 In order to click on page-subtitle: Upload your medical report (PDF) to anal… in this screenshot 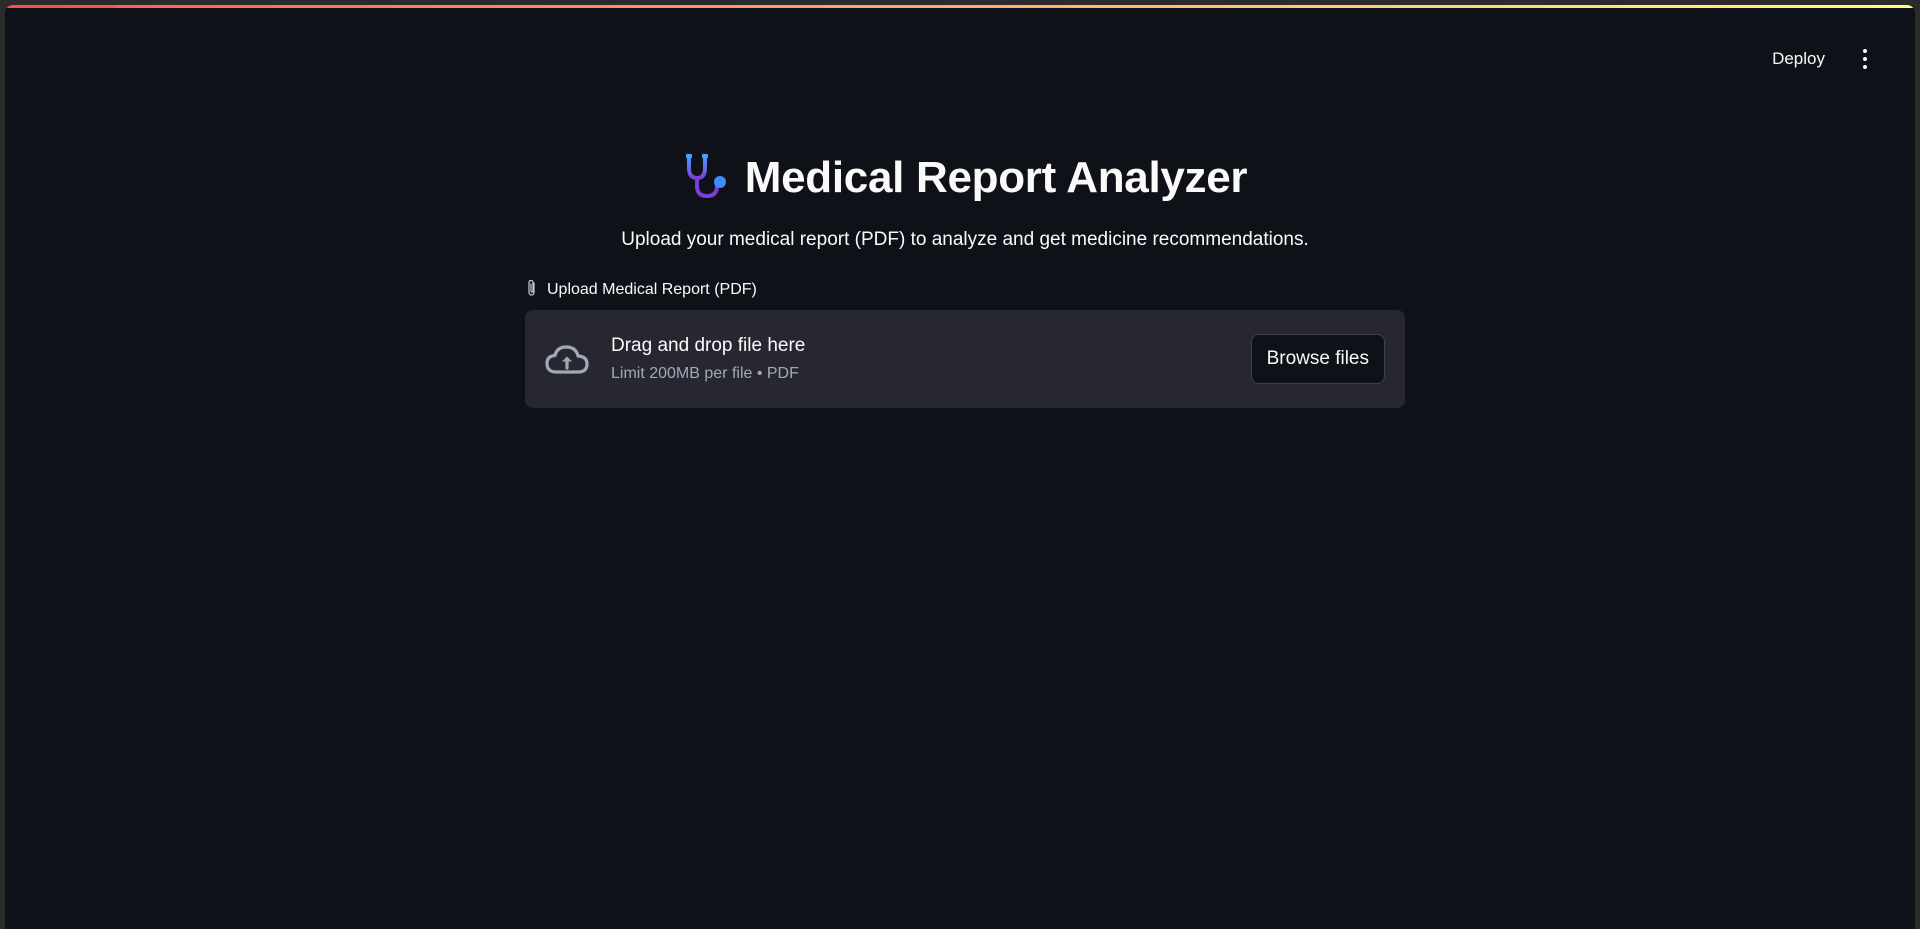, I will do `click(965, 239)`.